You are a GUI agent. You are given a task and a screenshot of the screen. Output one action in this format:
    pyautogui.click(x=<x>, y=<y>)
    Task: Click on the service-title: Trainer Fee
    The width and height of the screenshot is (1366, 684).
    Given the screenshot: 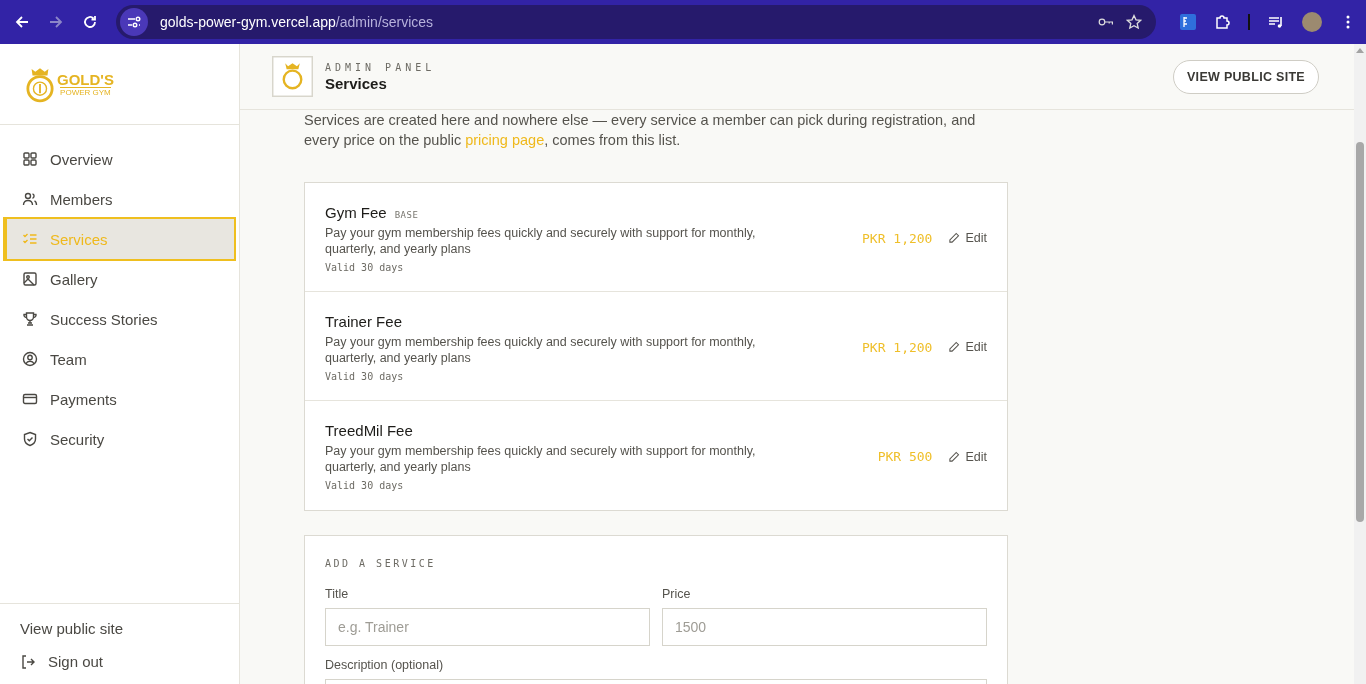 What is the action you would take?
    pyautogui.click(x=363, y=321)
    